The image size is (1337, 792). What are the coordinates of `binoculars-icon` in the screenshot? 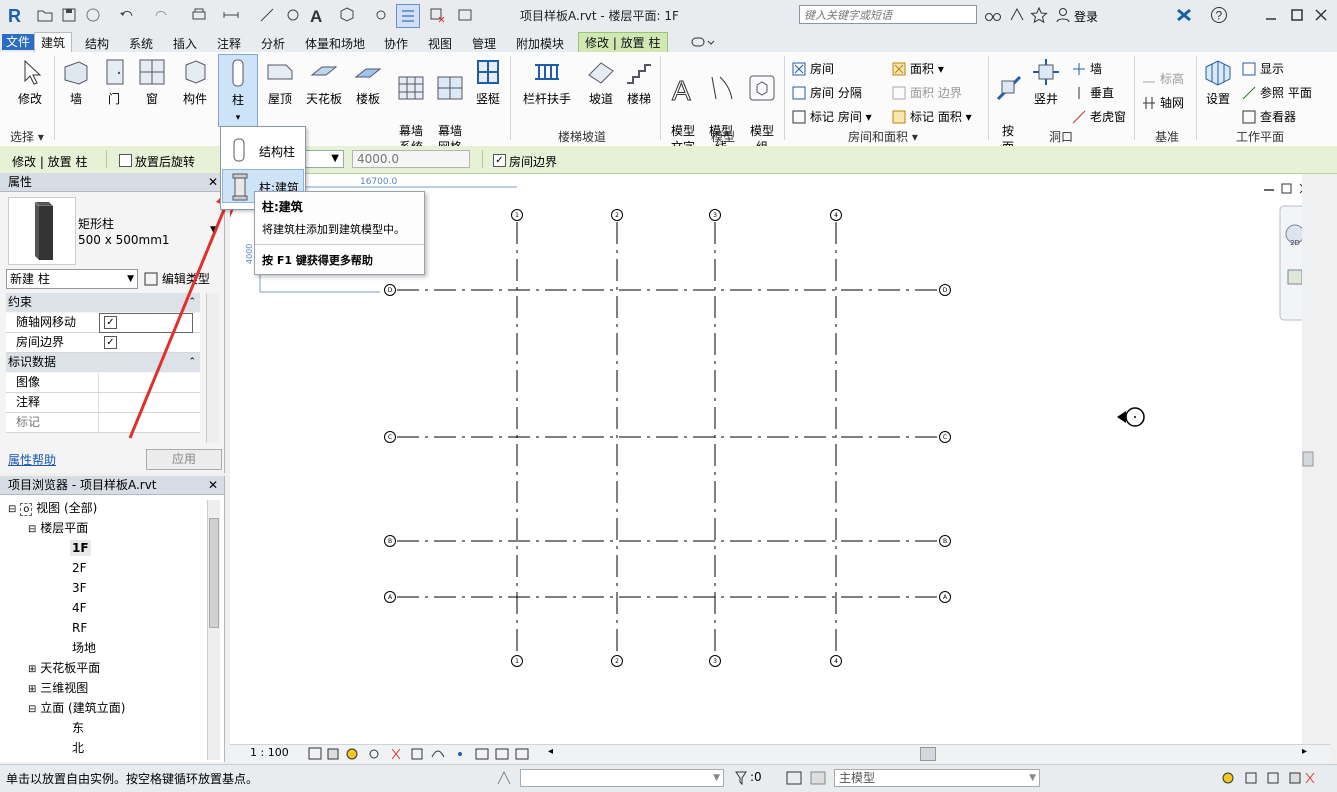 It's located at (993, 15).